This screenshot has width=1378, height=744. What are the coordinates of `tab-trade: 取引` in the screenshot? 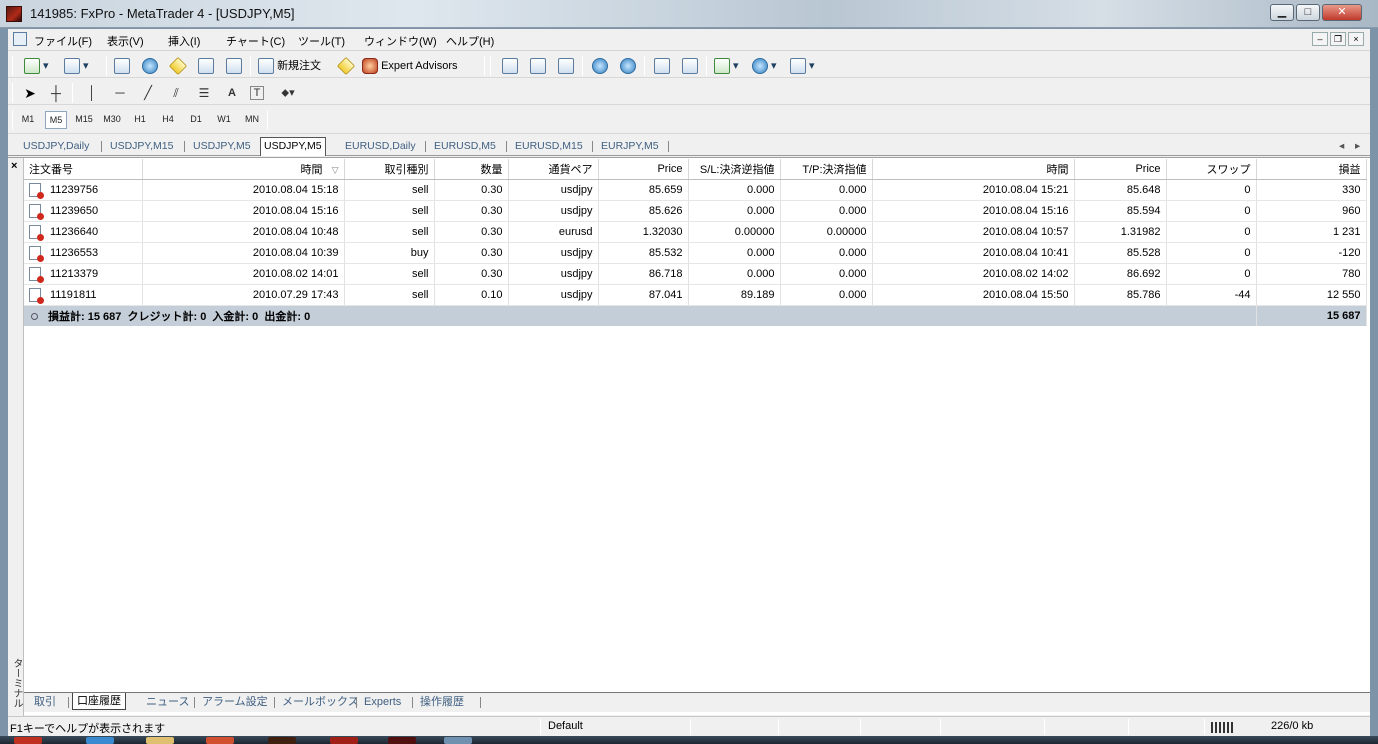 It's located at (45, 702).